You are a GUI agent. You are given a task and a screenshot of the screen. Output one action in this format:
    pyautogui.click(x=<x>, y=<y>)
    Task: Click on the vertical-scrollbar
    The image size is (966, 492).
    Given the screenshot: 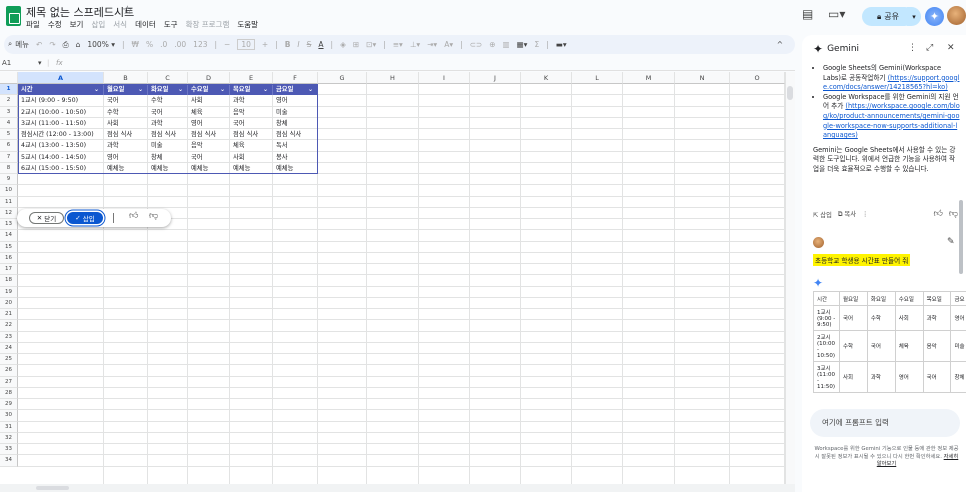 What is the action you would take?
    pyautogui.click(x=790, y=278)
    